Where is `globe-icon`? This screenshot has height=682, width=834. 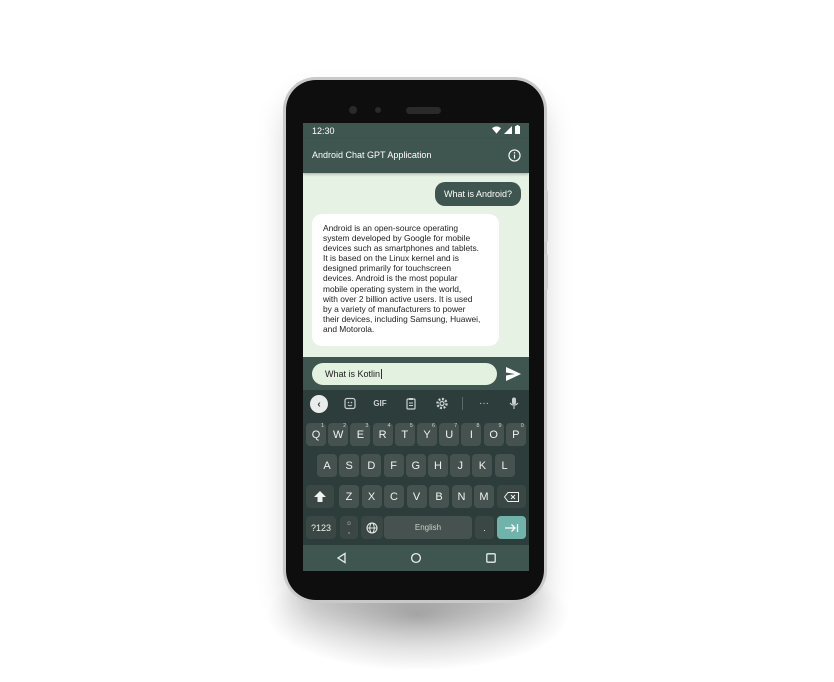
globe-icon is located at coordinates (372, 527).